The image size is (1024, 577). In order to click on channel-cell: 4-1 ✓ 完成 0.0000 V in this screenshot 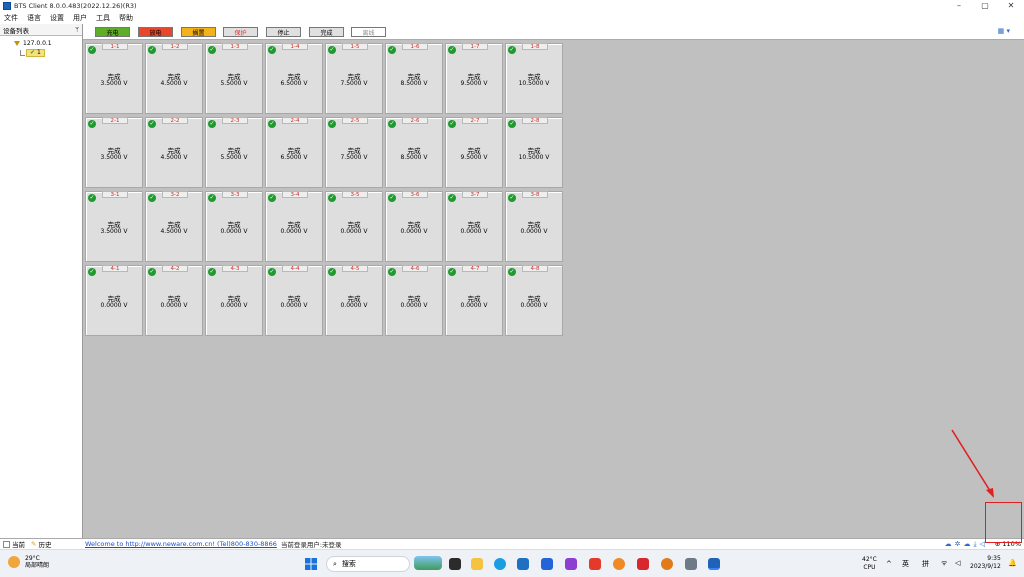, I will do `click(114, 300)`.